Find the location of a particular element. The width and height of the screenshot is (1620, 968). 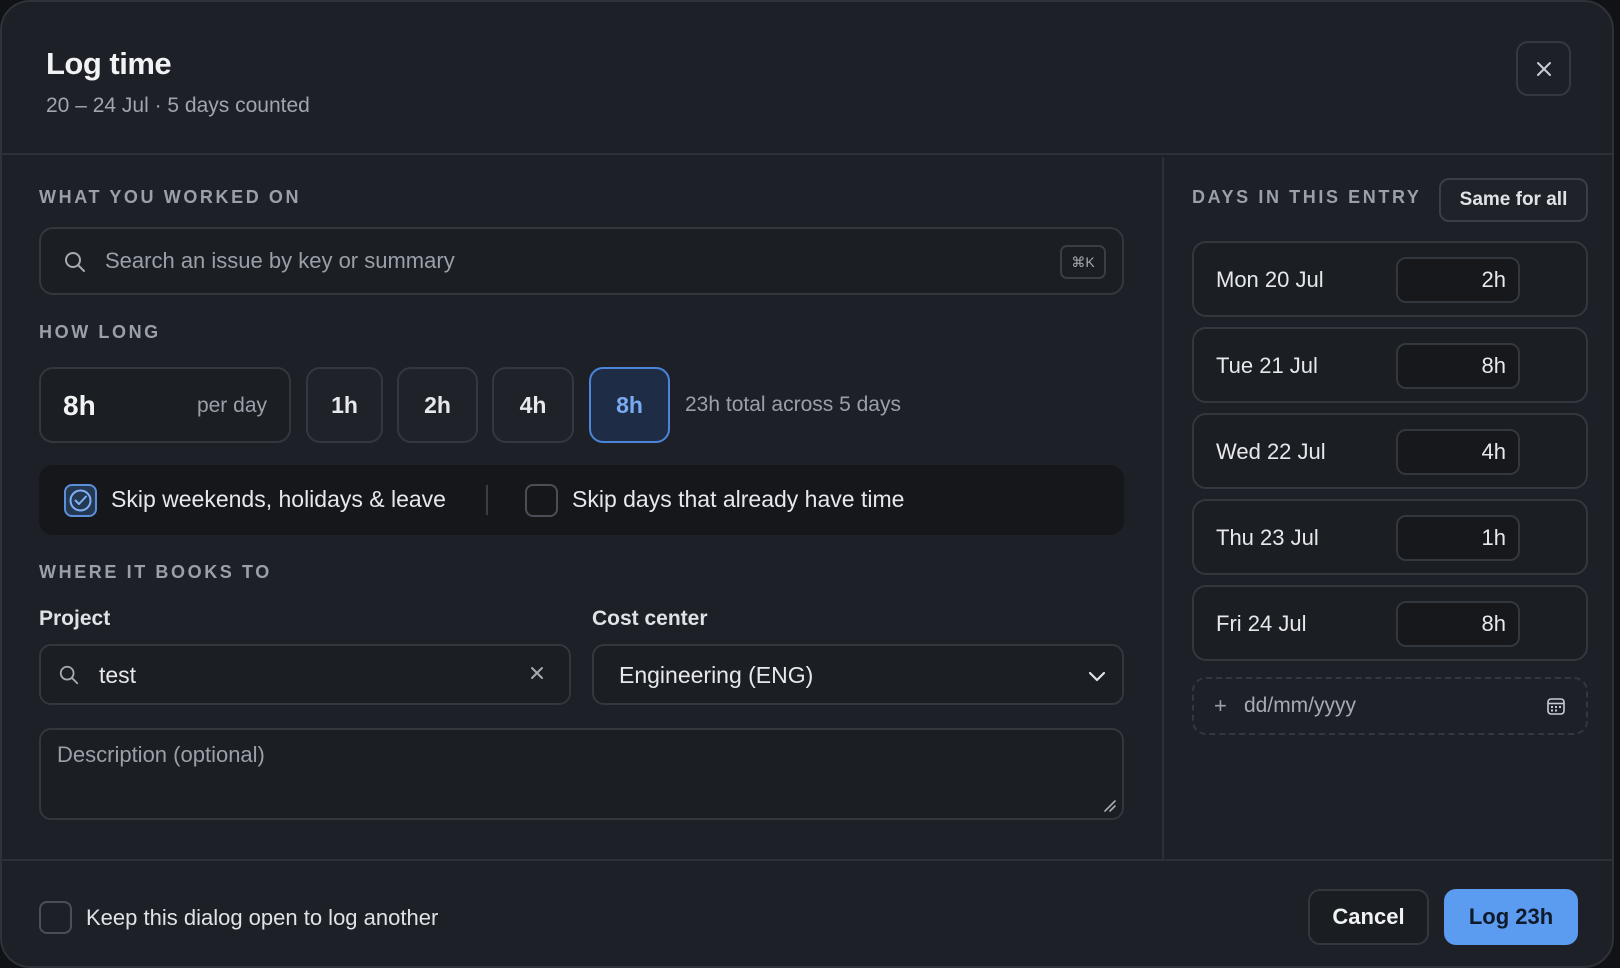

skip-weekends-checkbox is located at coordinates (80, 500).